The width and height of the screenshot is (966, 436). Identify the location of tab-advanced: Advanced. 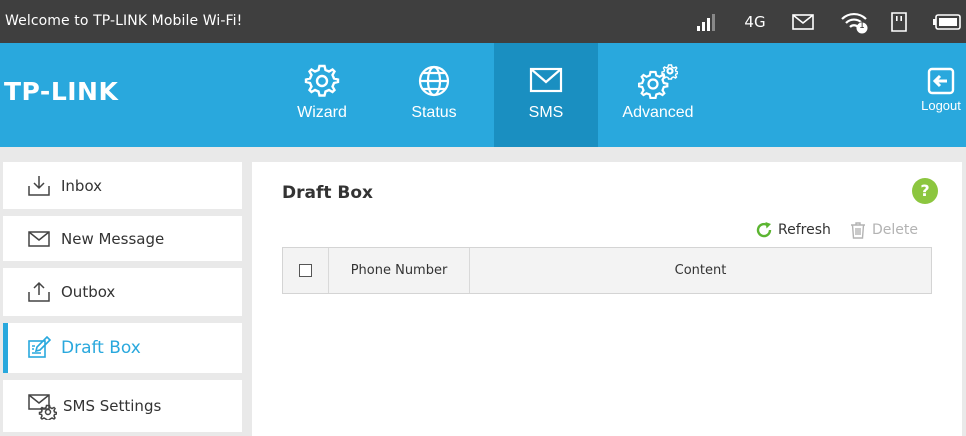
(658, 95).